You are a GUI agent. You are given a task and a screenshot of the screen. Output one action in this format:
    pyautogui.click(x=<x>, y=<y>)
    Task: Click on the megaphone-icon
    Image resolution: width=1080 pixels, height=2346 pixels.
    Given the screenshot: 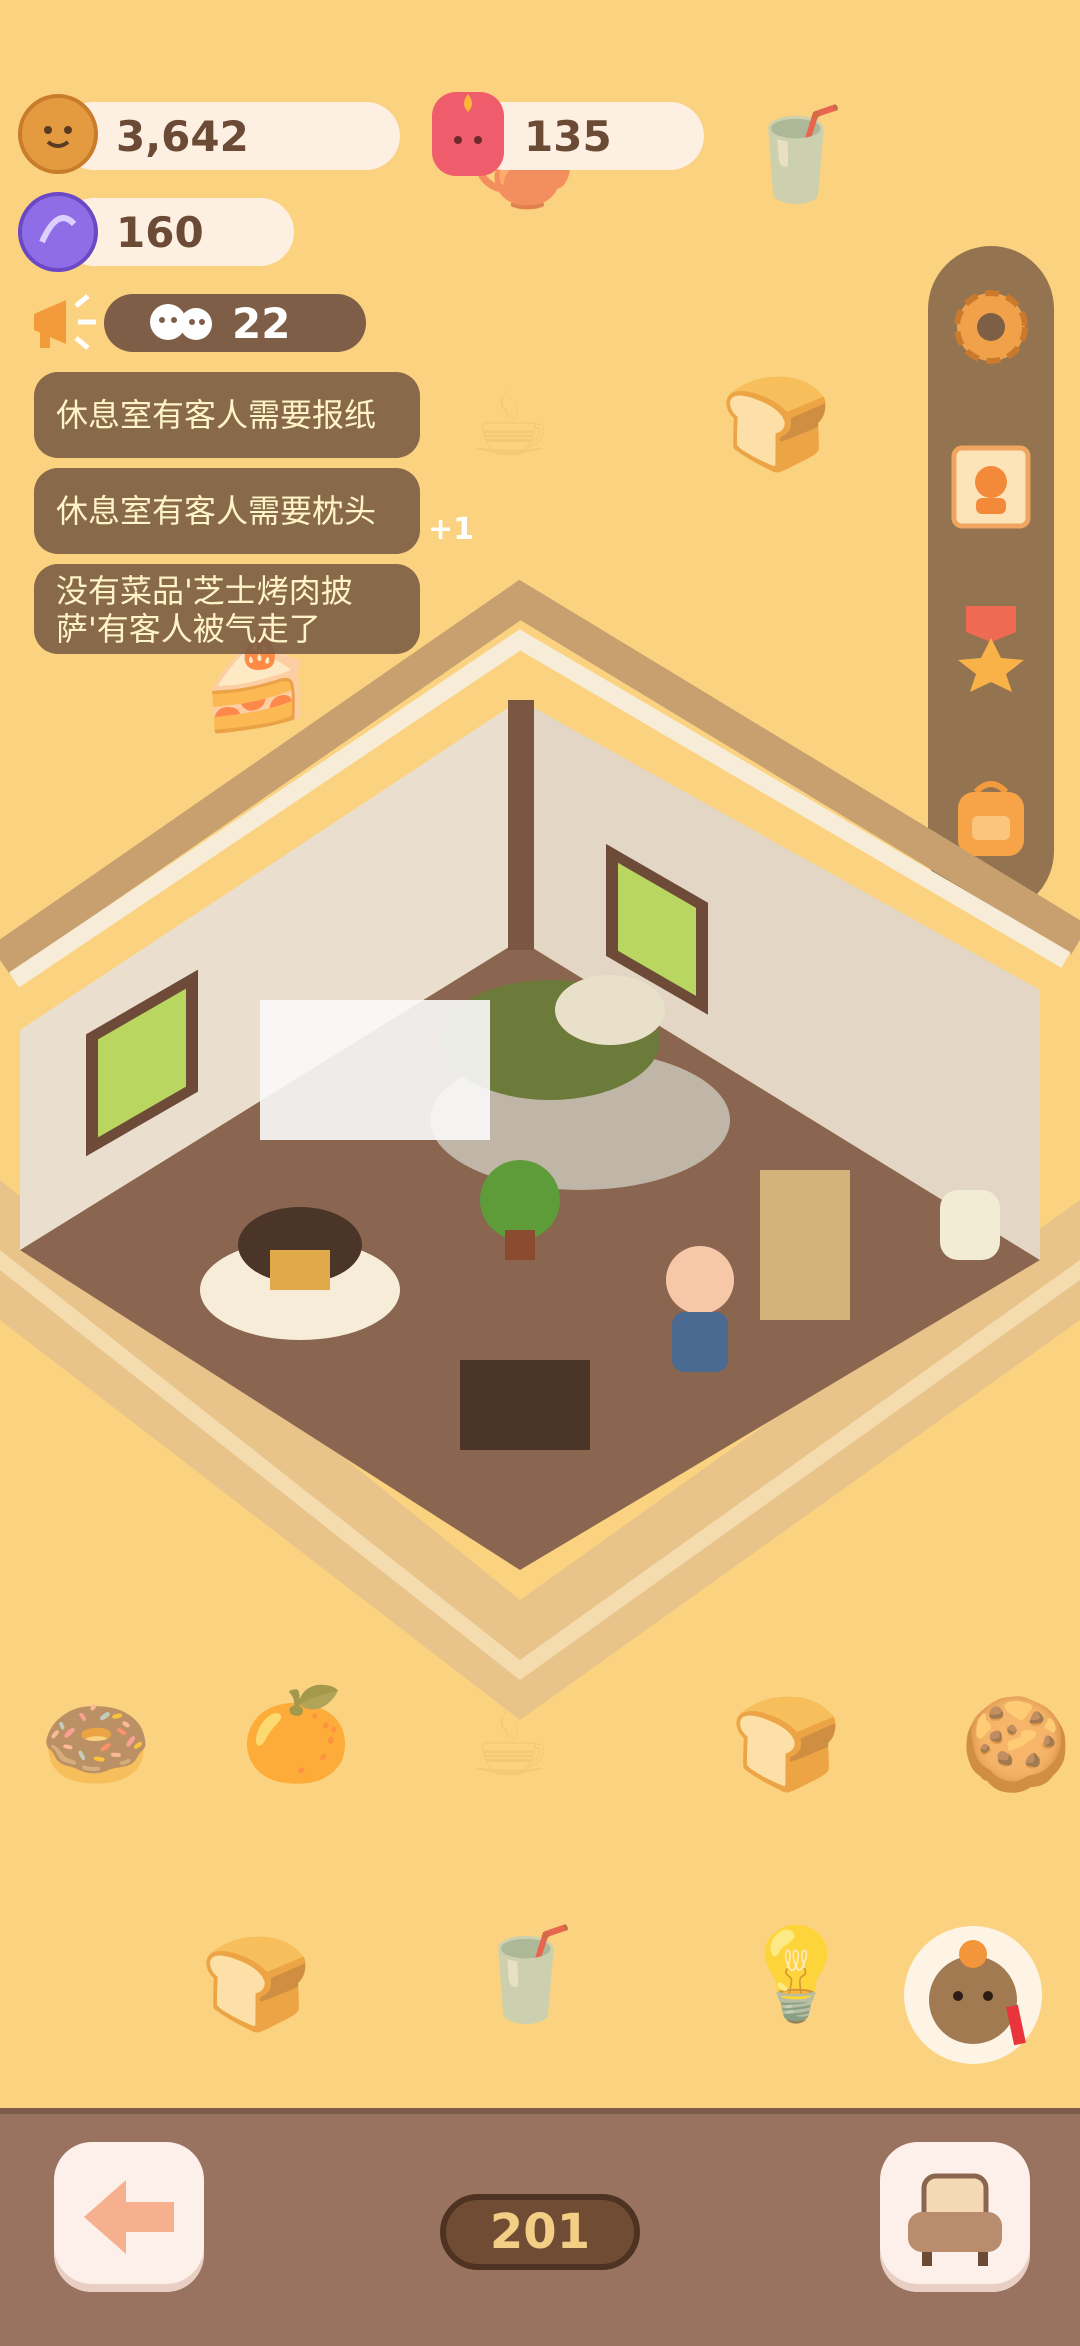 What is the action you would take?
    pyautogui.click(x=66, y=322)
    